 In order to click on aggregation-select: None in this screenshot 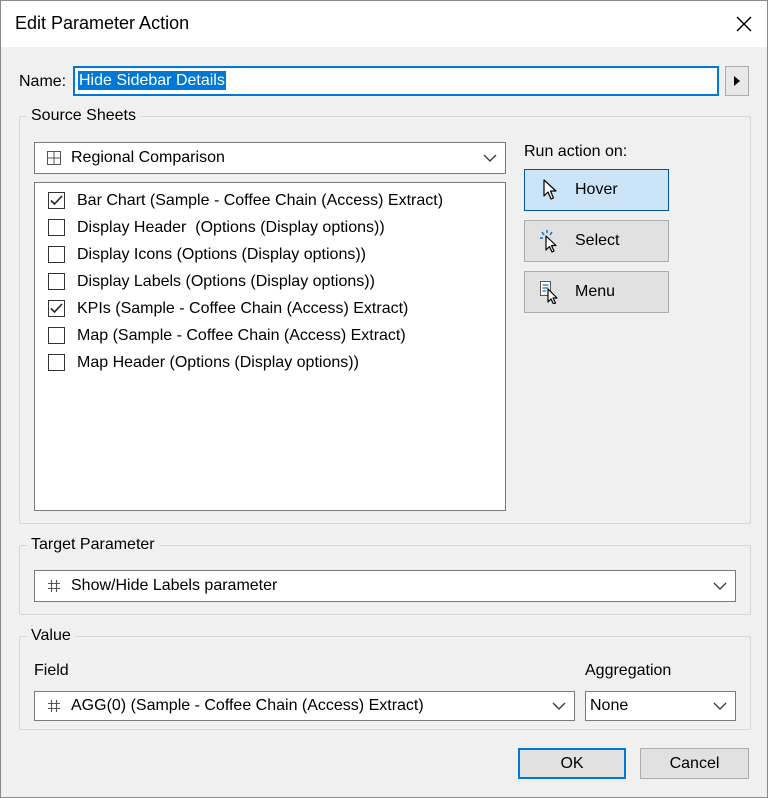, I will do `click(660, 706)`.